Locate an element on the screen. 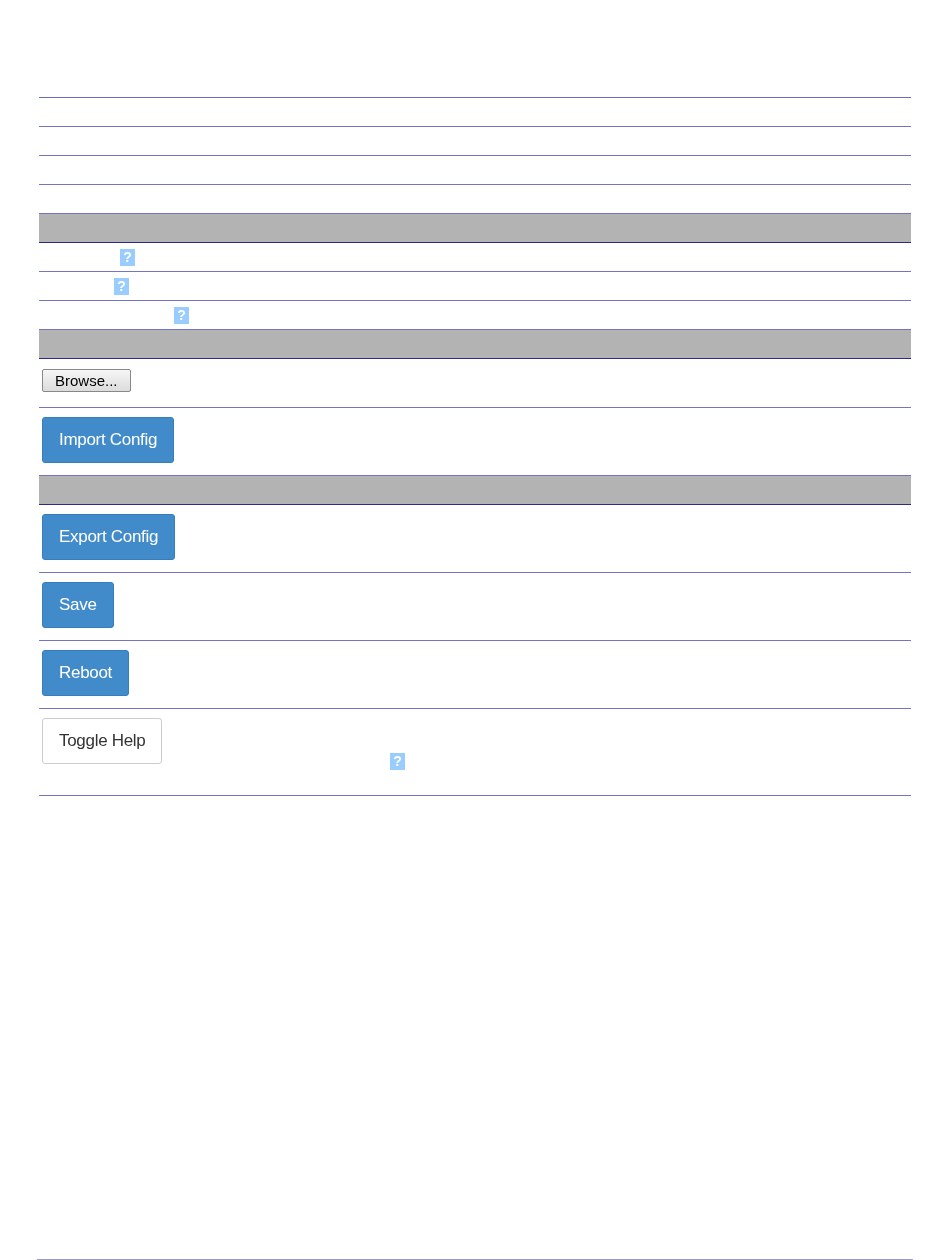 The image size is (950, 1260). action-button: Save is located at coordinates (78, 605).